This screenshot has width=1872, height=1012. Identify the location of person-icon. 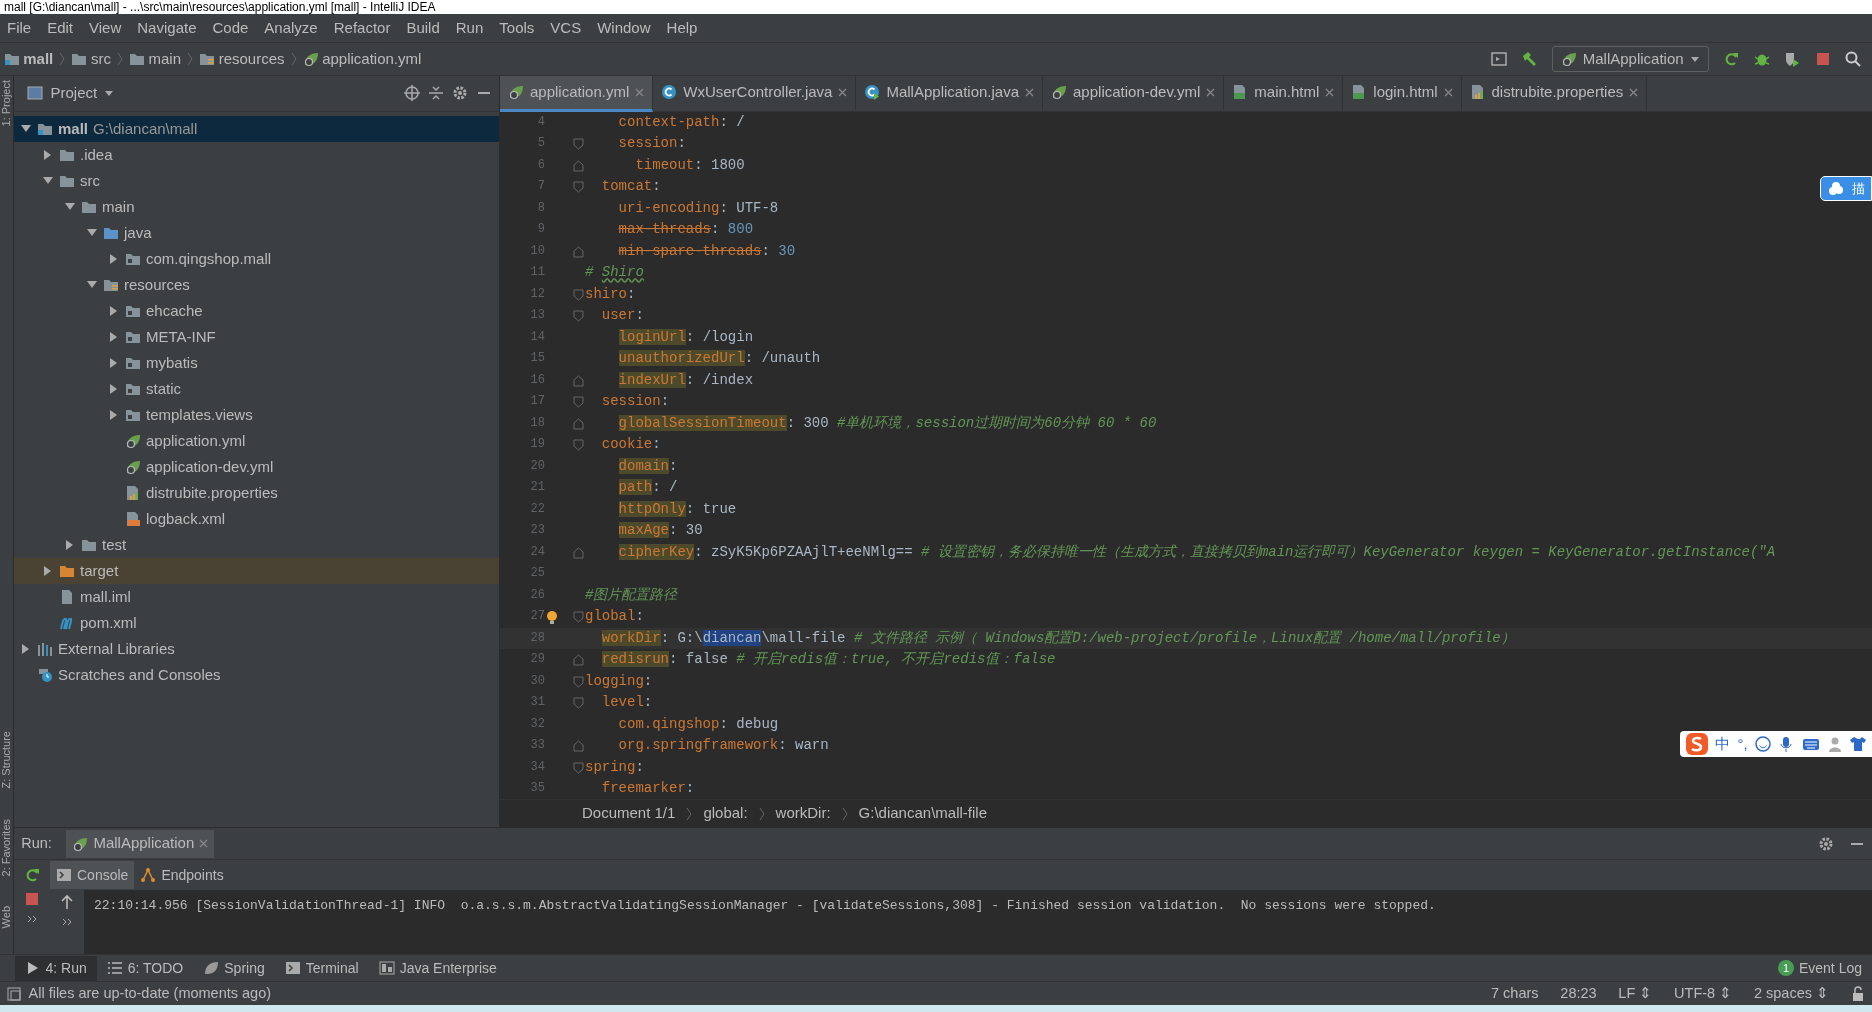
(1834, 743).